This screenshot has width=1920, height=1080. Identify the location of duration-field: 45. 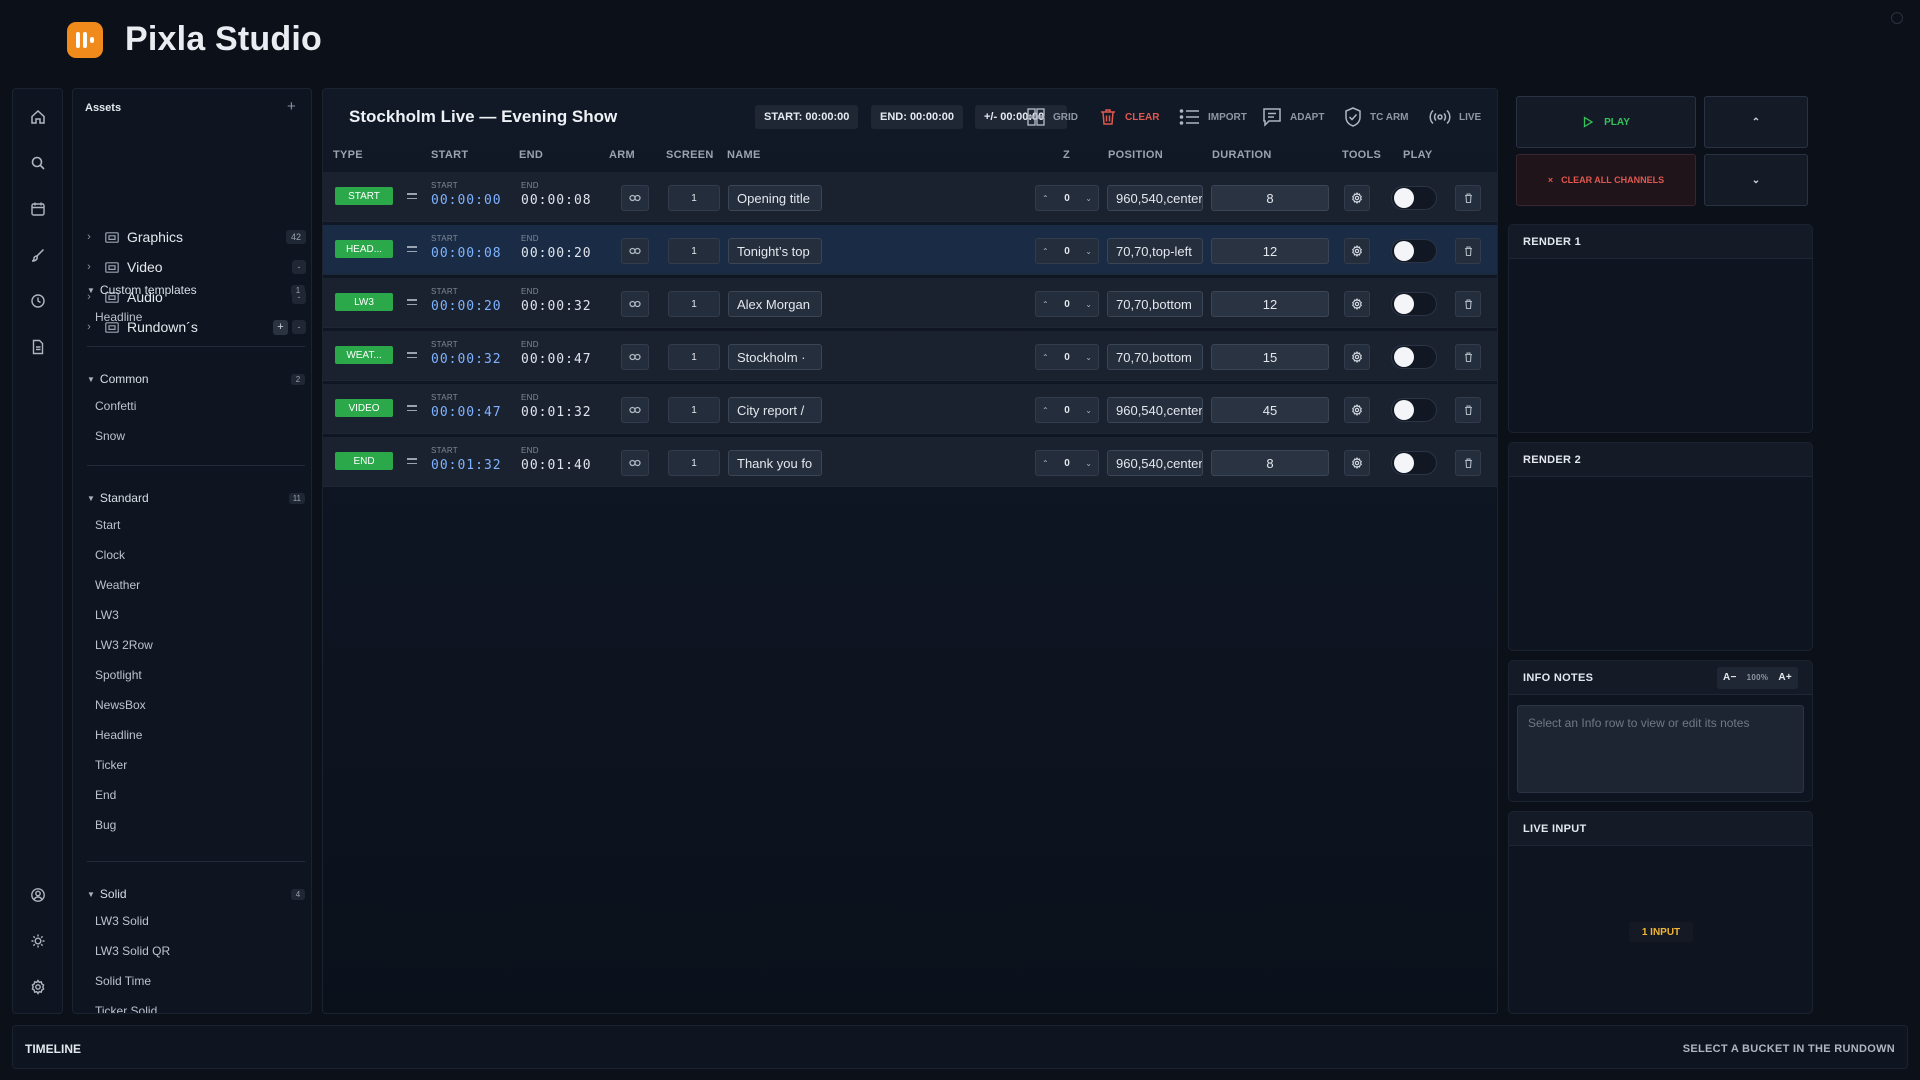
(1270, 410).